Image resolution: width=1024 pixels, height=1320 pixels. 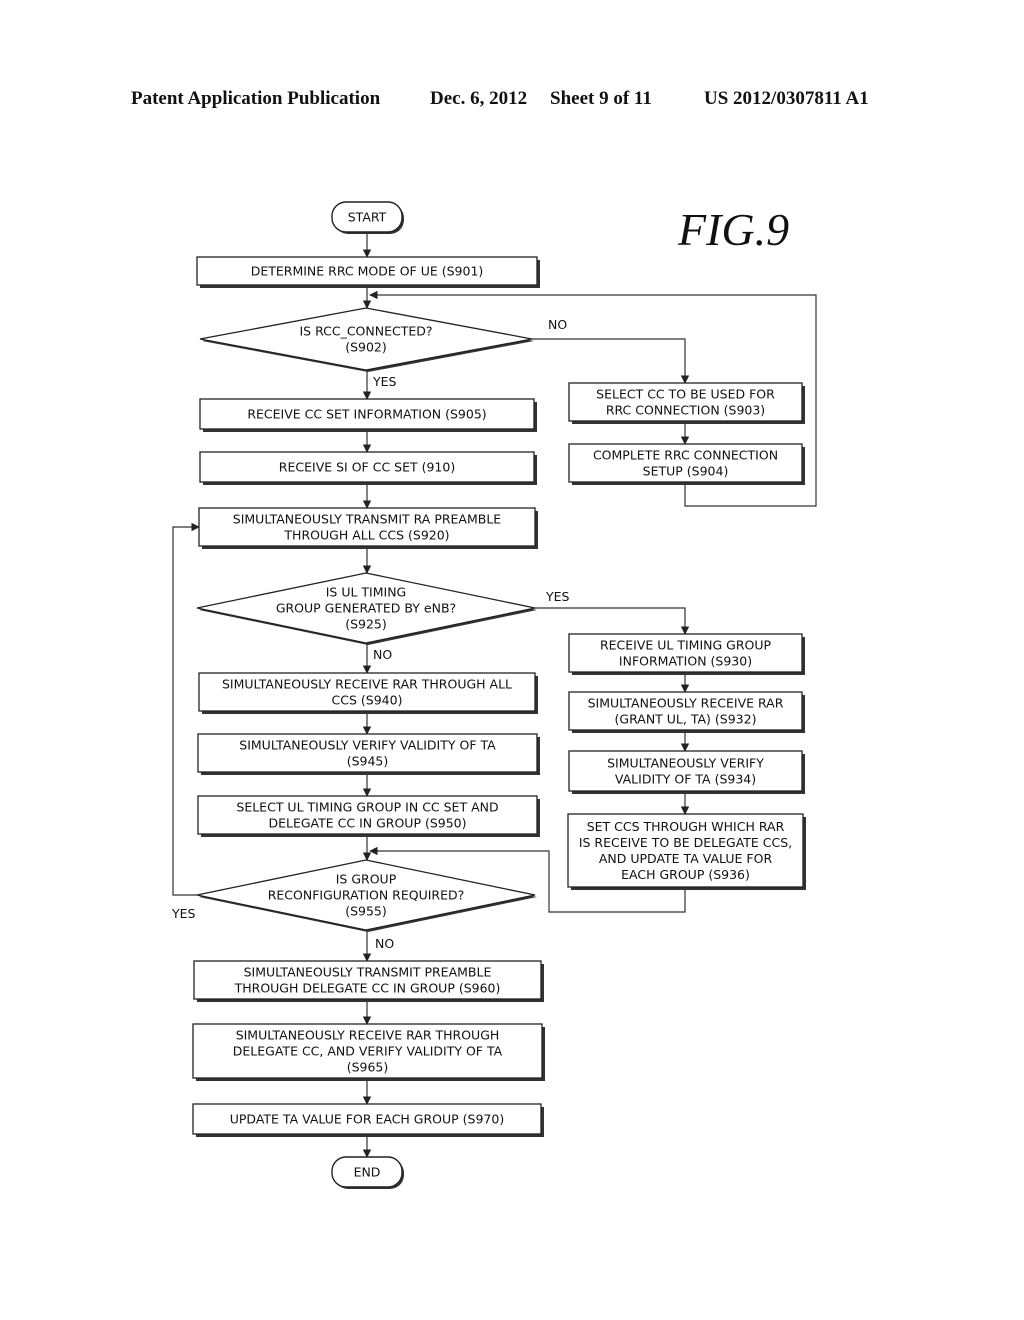 What do you see at coordinates (367, 823) in the screenshot?
I see `node-label: DELEGATE CC IN GROUP (S950)` at bounding box center [367, 823].